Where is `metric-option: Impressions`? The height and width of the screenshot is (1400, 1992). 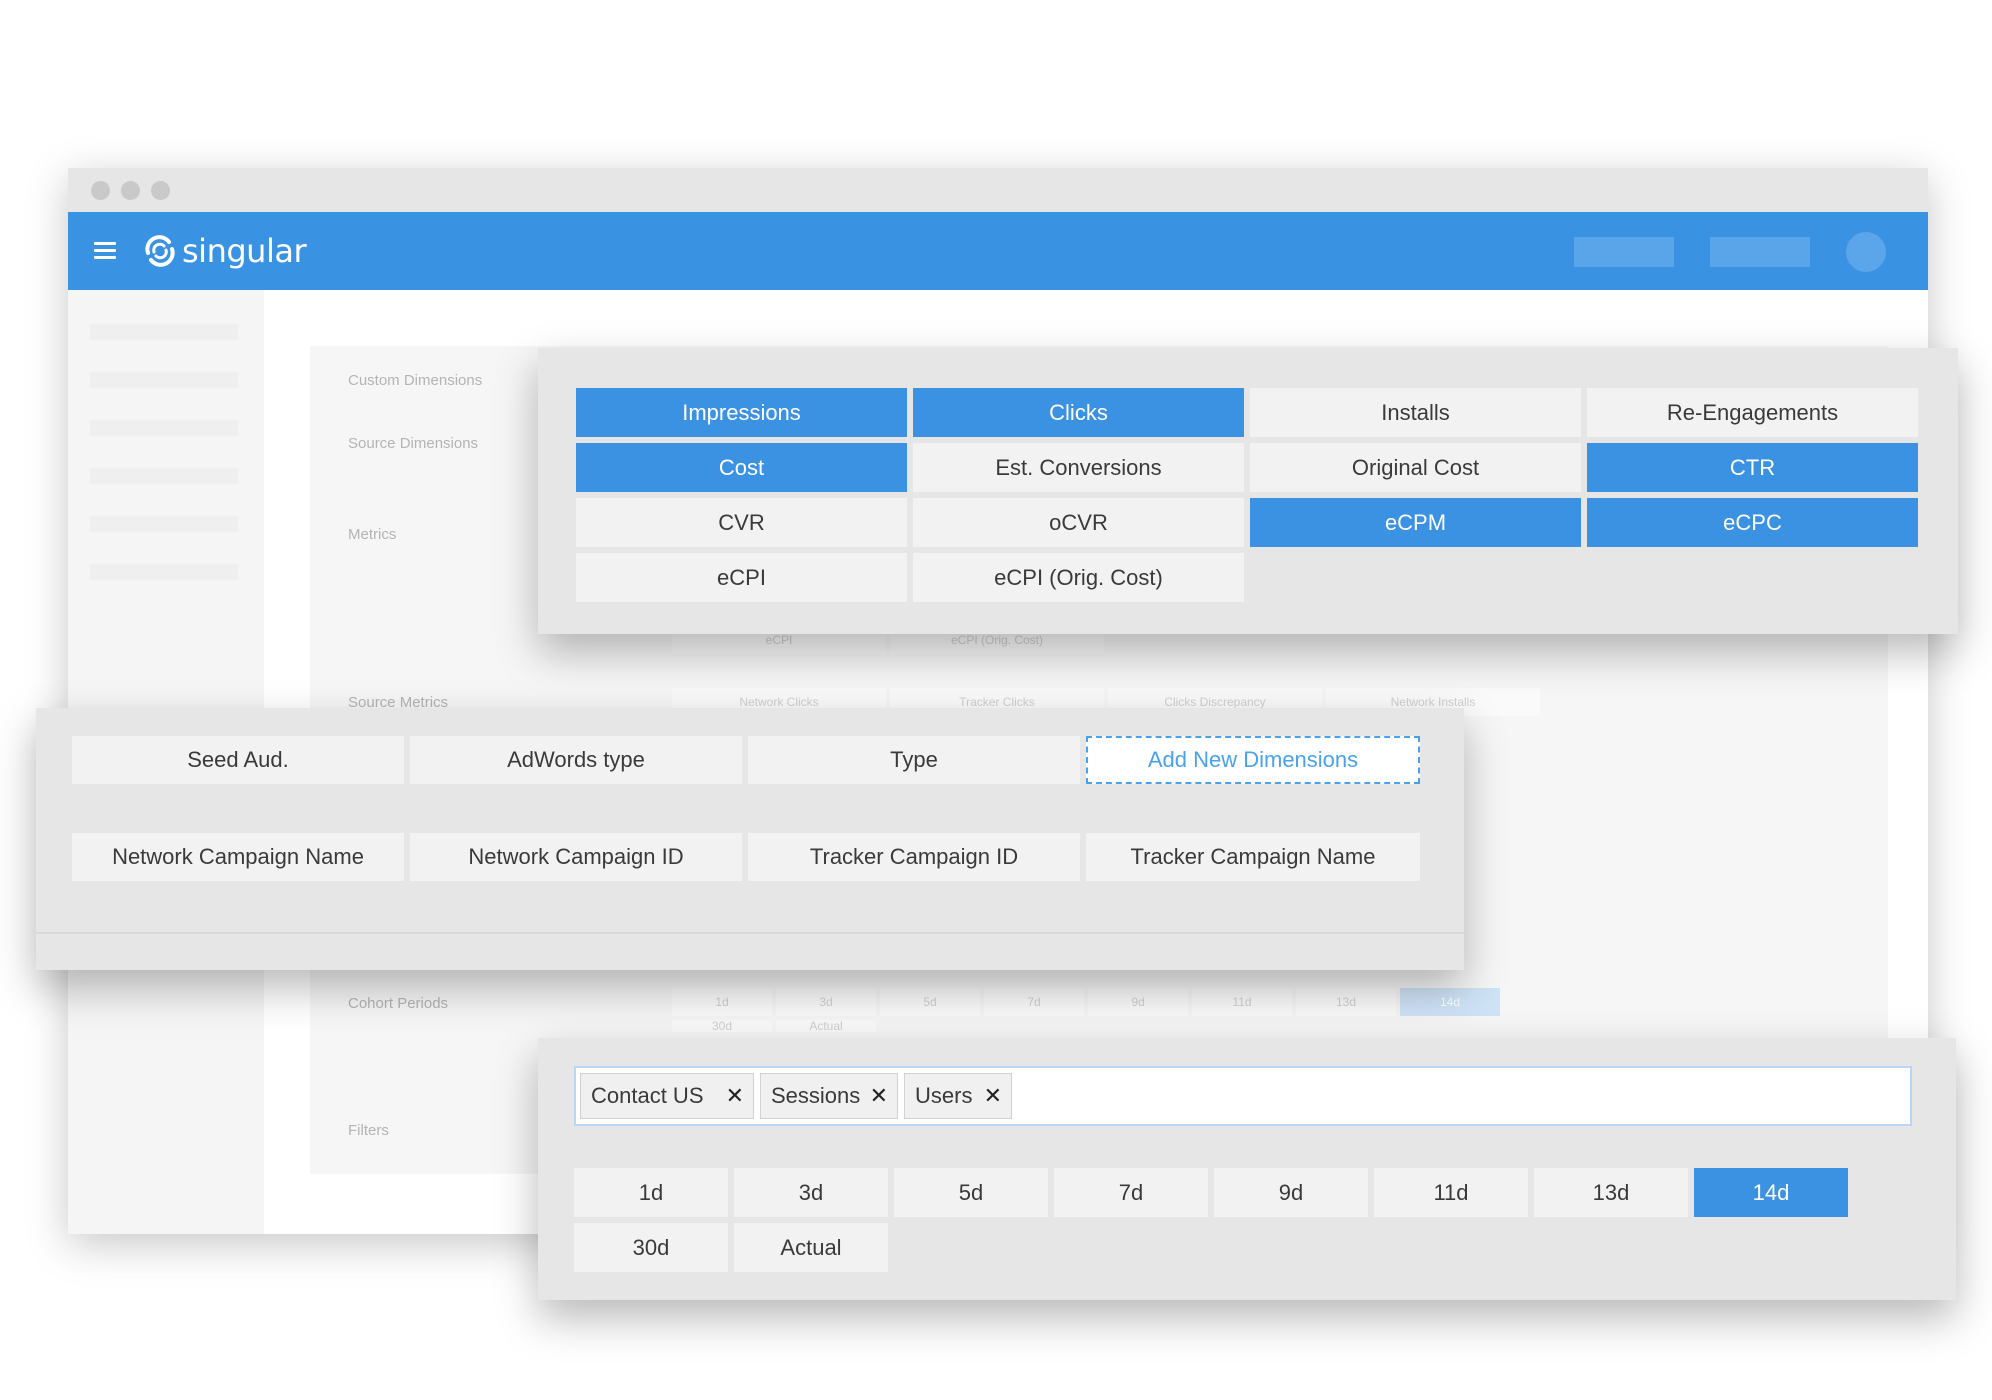 metric-option: Impressions is located at coordinates (741, 412).